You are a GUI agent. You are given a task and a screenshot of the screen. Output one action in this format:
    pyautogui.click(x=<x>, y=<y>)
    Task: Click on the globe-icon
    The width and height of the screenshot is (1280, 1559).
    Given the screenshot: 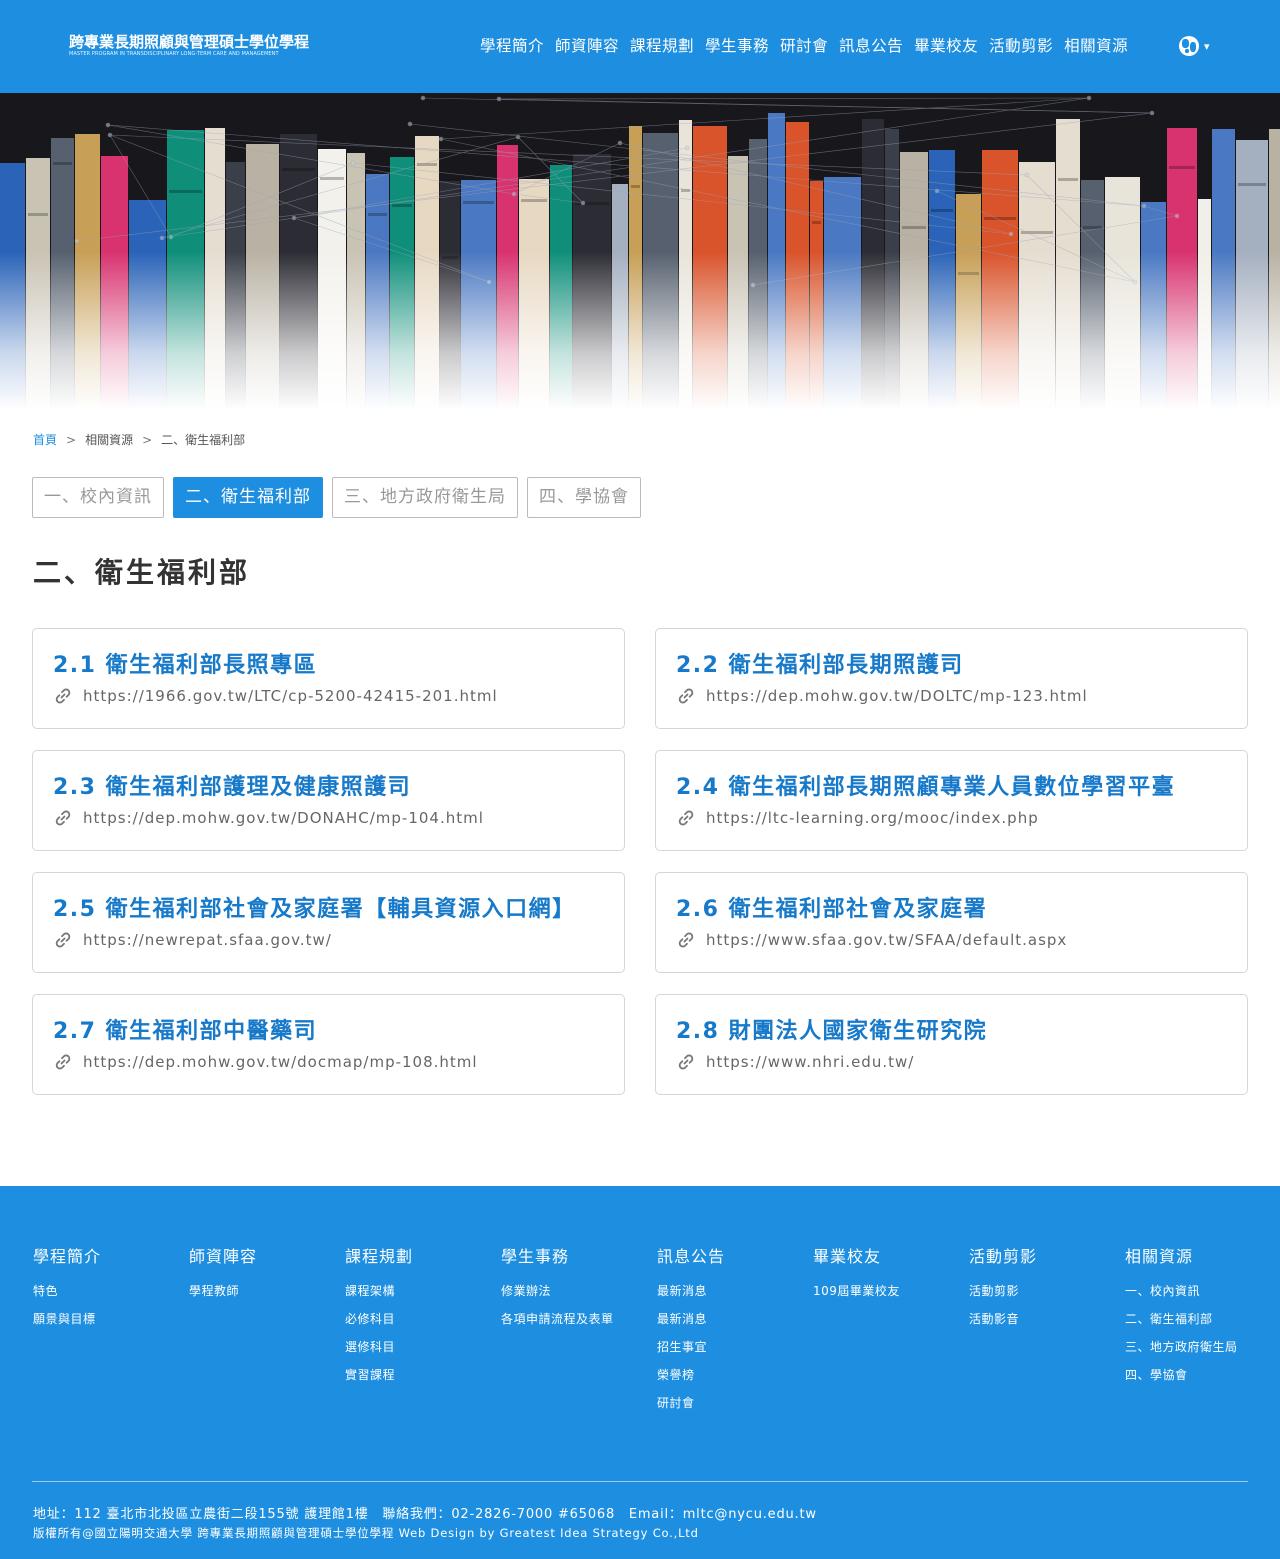 What is the action you would take?
    pyautogui.click(x=1189, y=46)
    